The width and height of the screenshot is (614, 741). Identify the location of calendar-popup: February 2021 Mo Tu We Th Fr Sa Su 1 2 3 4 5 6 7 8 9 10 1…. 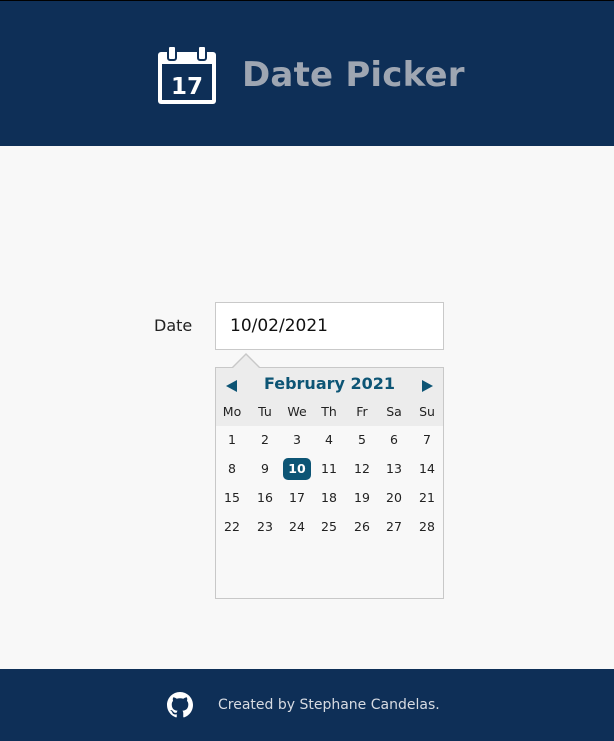
(329, 483).